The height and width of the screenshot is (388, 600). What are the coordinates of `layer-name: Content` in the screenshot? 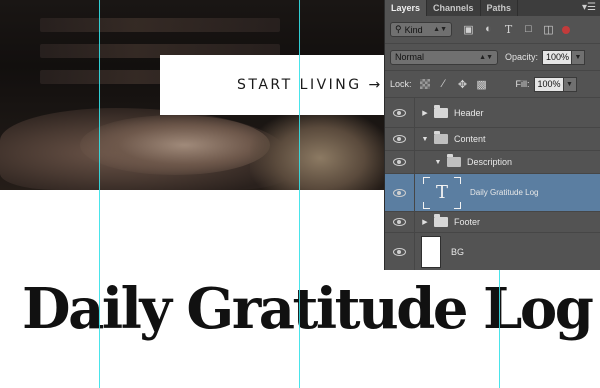 It's located at (470, 139).